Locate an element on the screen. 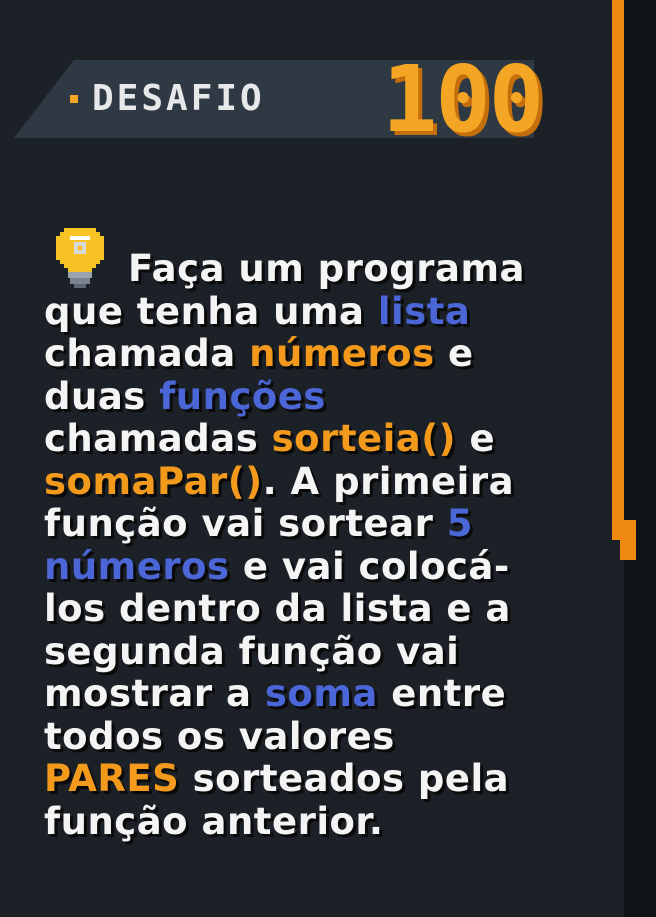 The image size is (656, 917). highlight-sorteia: sorteia() is located at coordinates (364, 438).